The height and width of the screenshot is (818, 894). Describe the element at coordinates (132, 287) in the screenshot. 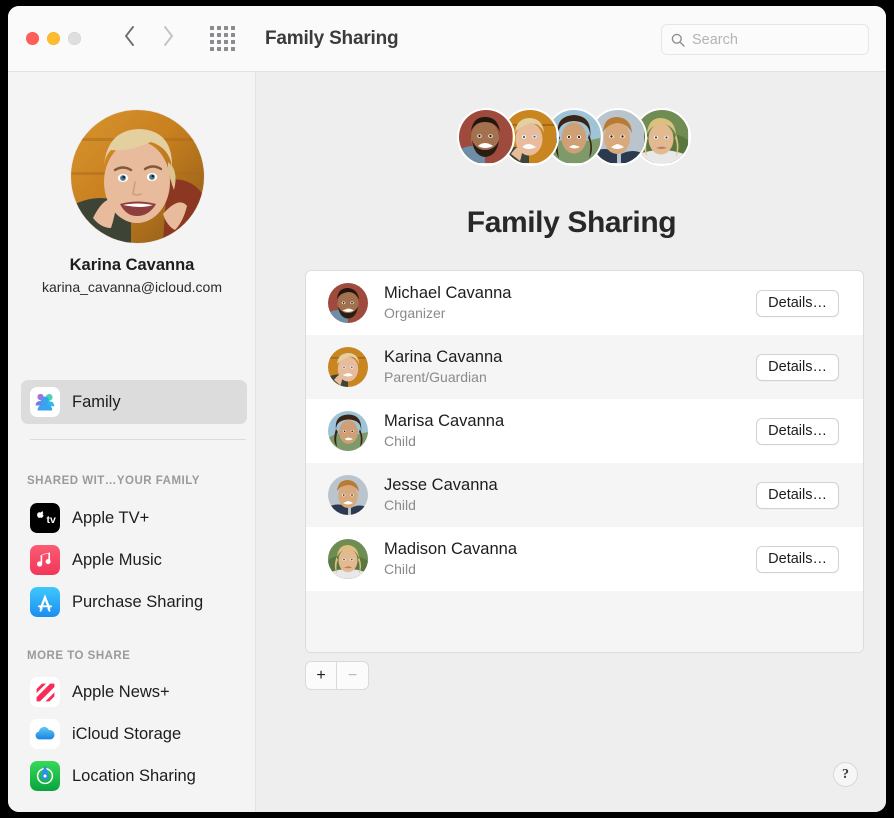

I see `account-email: karina_cavanna@icloud.com` at that location.